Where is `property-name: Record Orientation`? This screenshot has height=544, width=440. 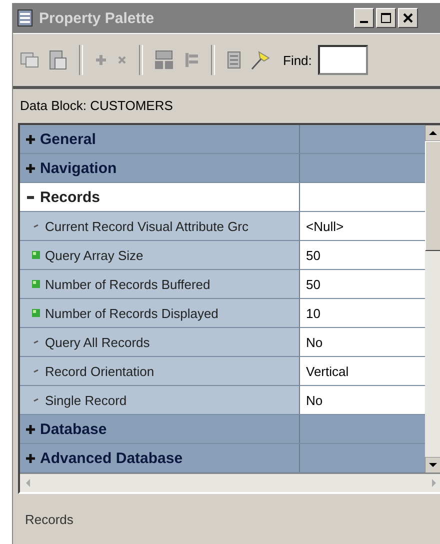 property-name: Record Orientation is located at coordinates (99, 371).